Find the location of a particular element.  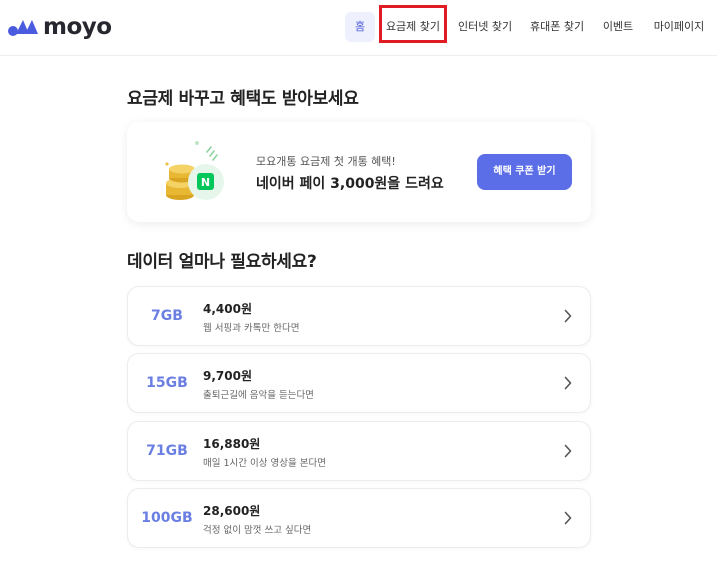

promo-title: 네이버 페이 3,000원을 드려요 is located at coordinates (350, 184).